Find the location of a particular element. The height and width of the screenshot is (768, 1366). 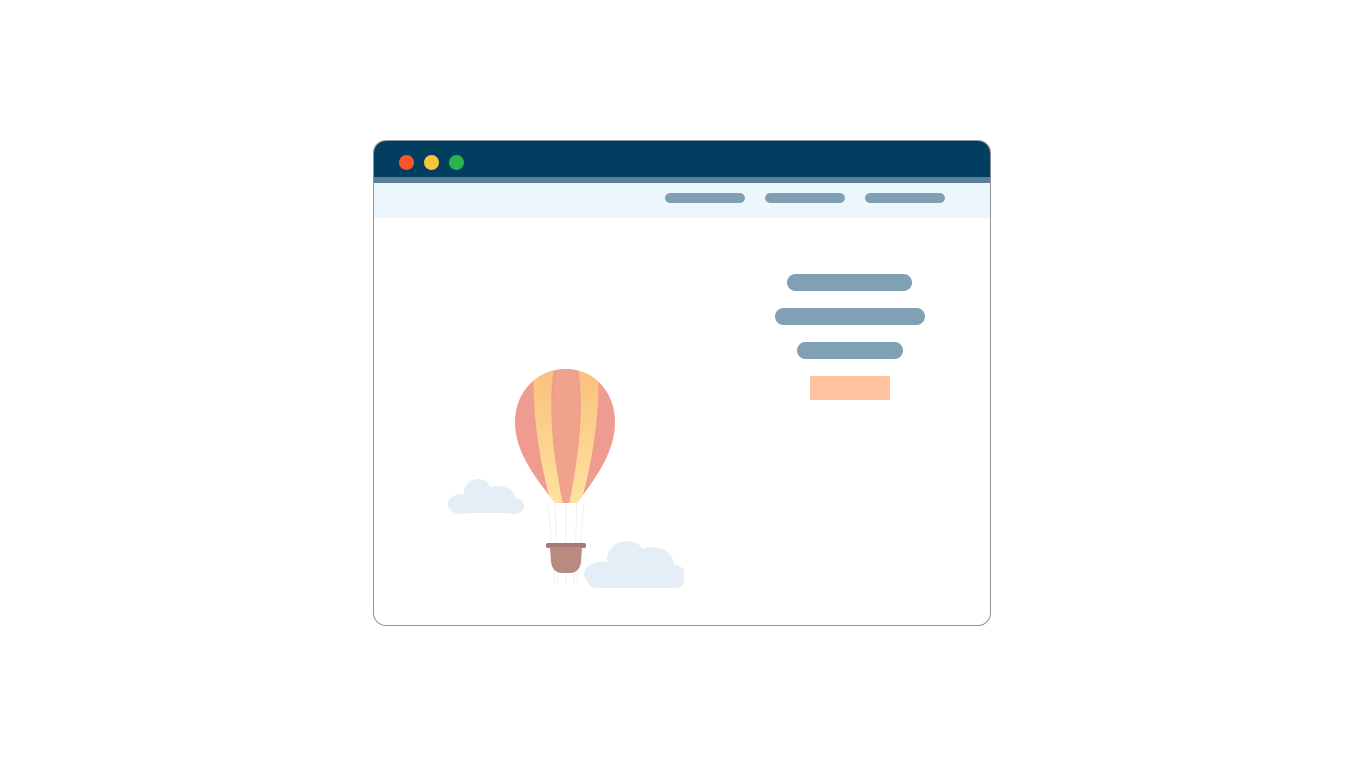

balloon-basket is located at coordinates (566, 558).